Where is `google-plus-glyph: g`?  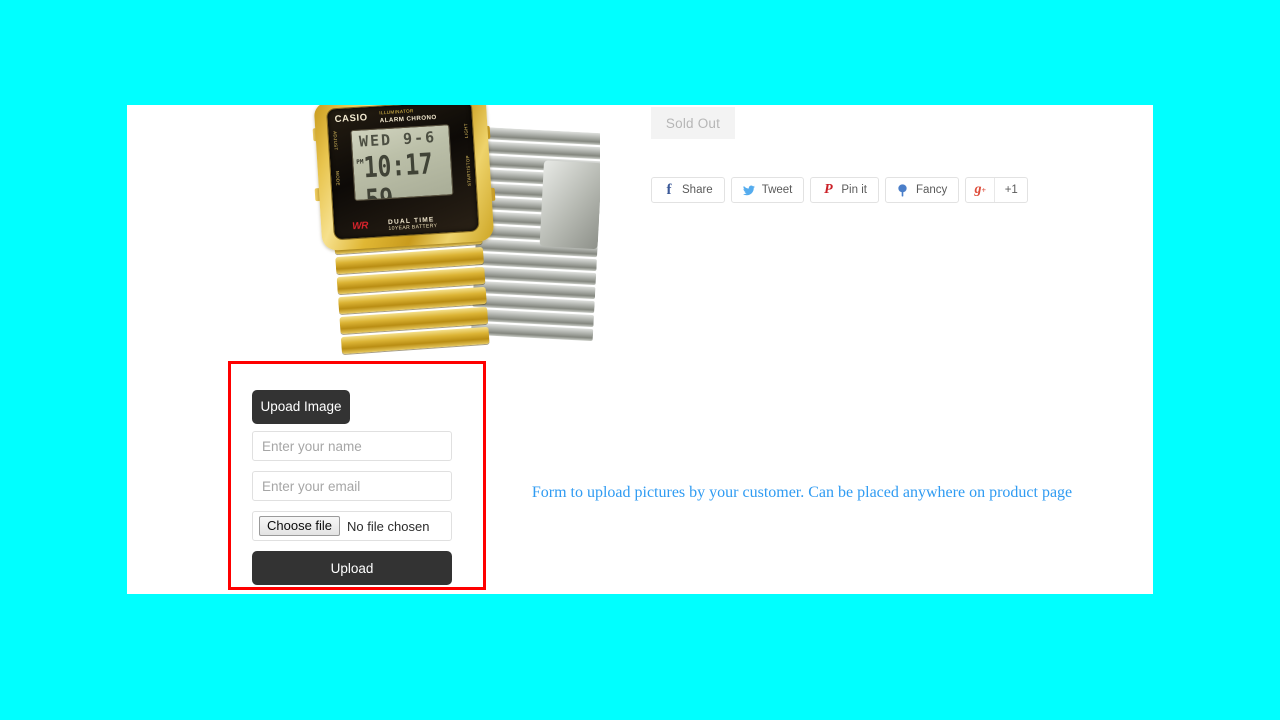
google-plus-glyph: g is located at coordinates (978, 189).